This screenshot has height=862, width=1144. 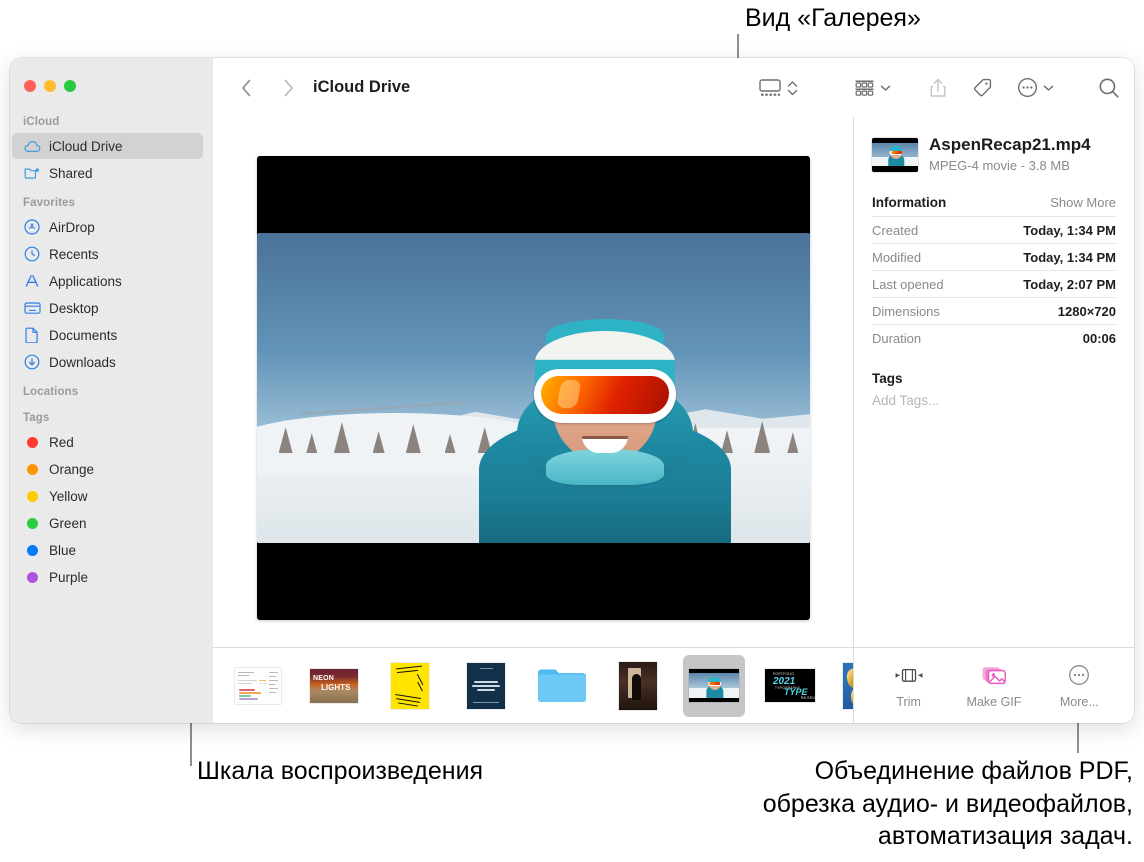 I want to click on sidebar-item-downloads: Downloads, so click(x=107, y=362).